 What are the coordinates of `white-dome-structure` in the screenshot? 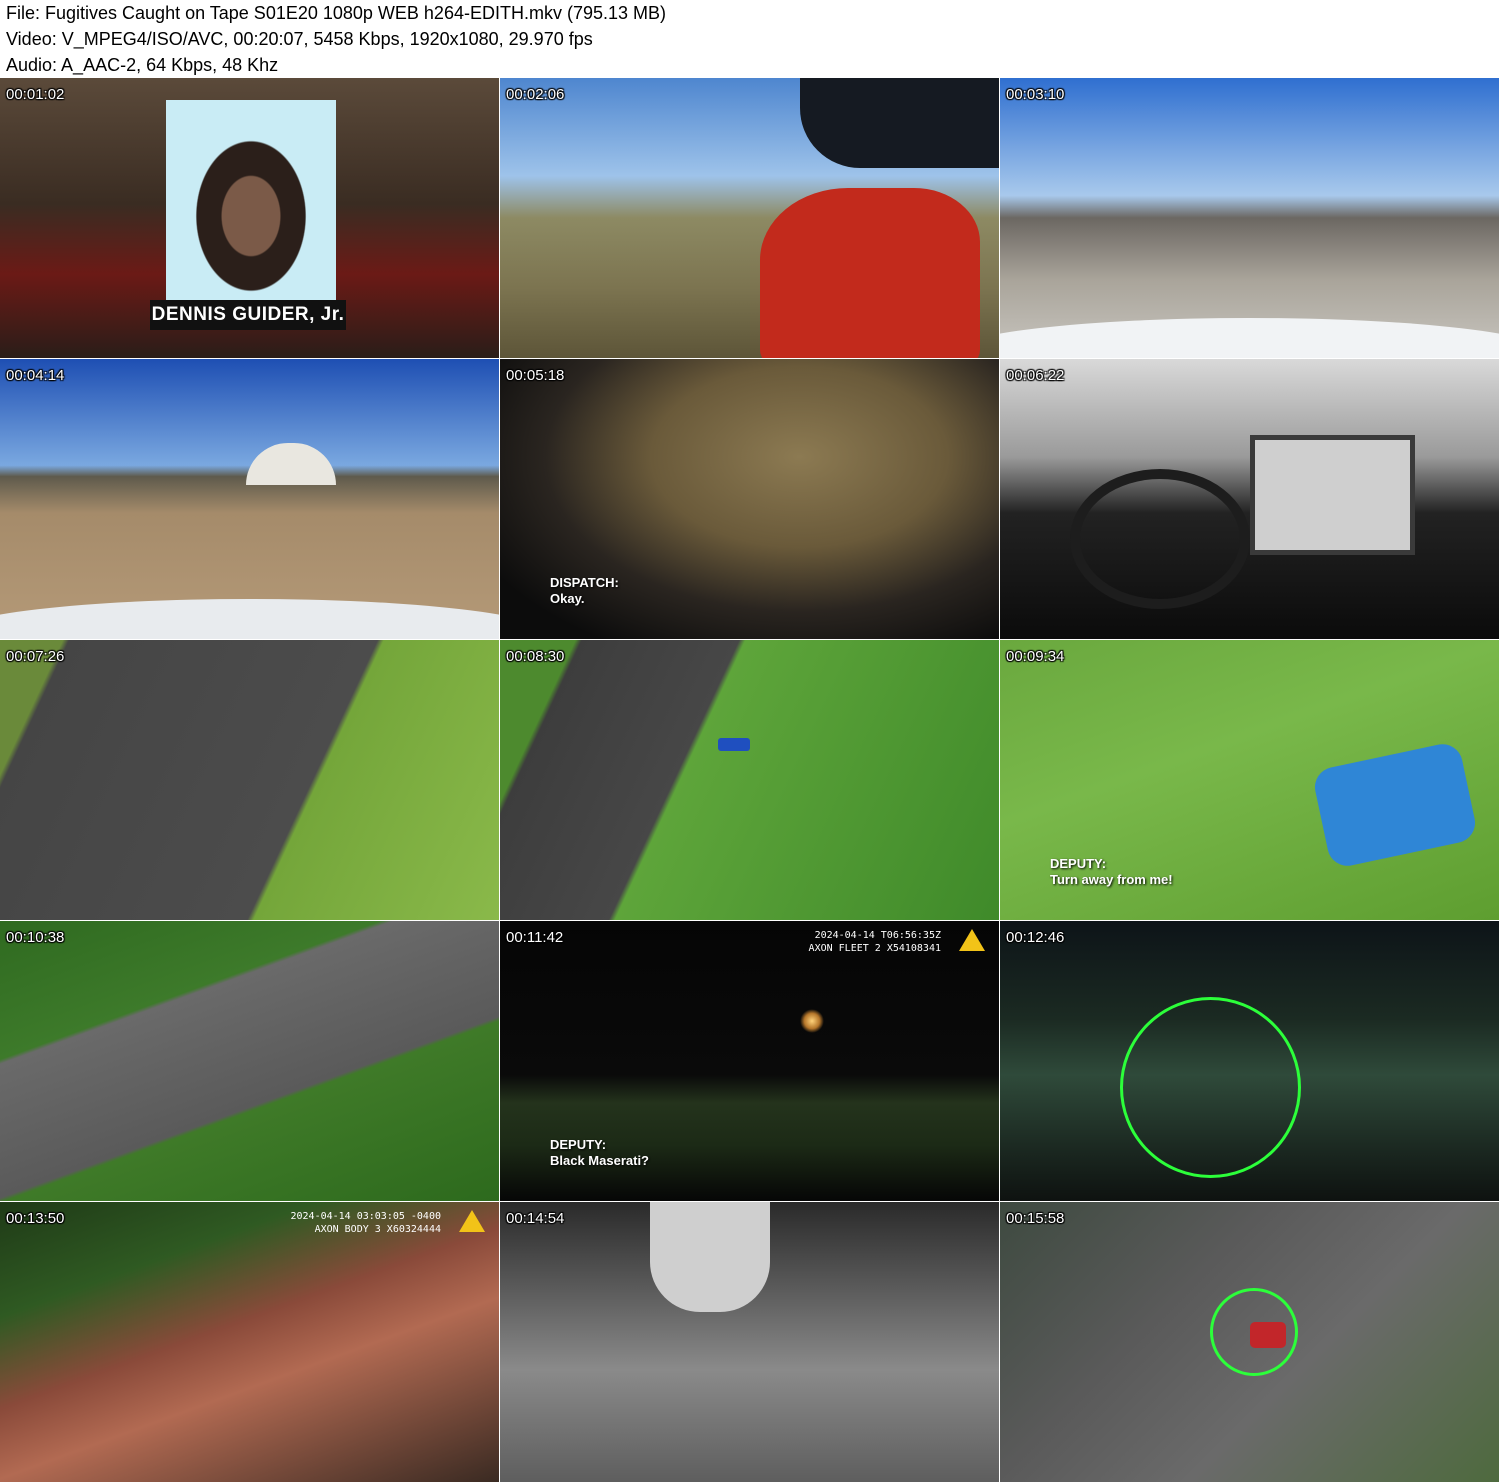 It's located at (291, 464).